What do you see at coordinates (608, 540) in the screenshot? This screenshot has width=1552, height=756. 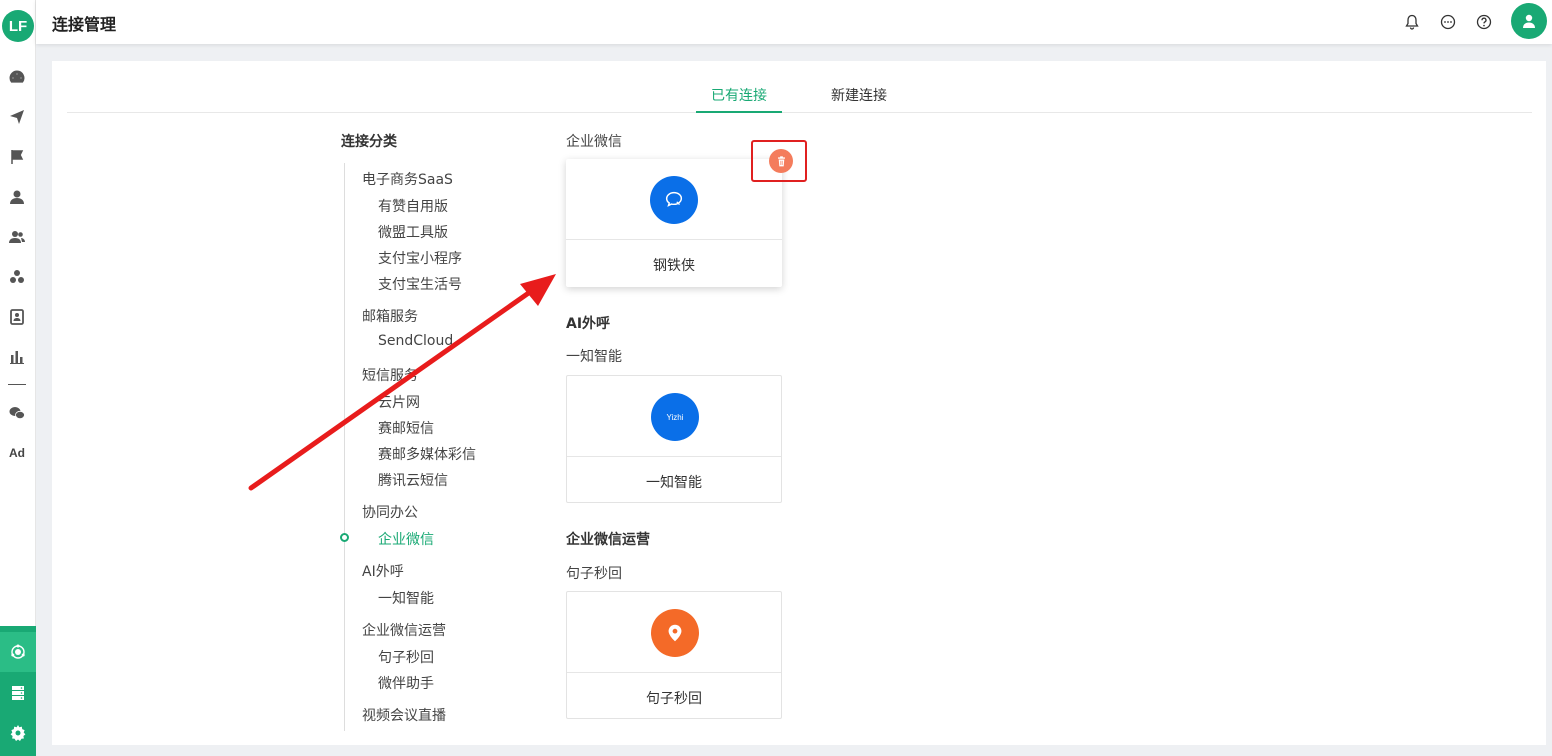 I see `section-title: 企业微信运营` at bounding box center [608, 540].